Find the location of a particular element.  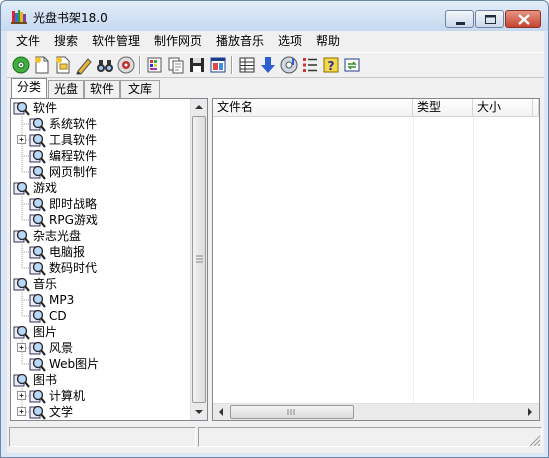

title-bar: 光盘书架18.0 is located at coordinates (274, 16).